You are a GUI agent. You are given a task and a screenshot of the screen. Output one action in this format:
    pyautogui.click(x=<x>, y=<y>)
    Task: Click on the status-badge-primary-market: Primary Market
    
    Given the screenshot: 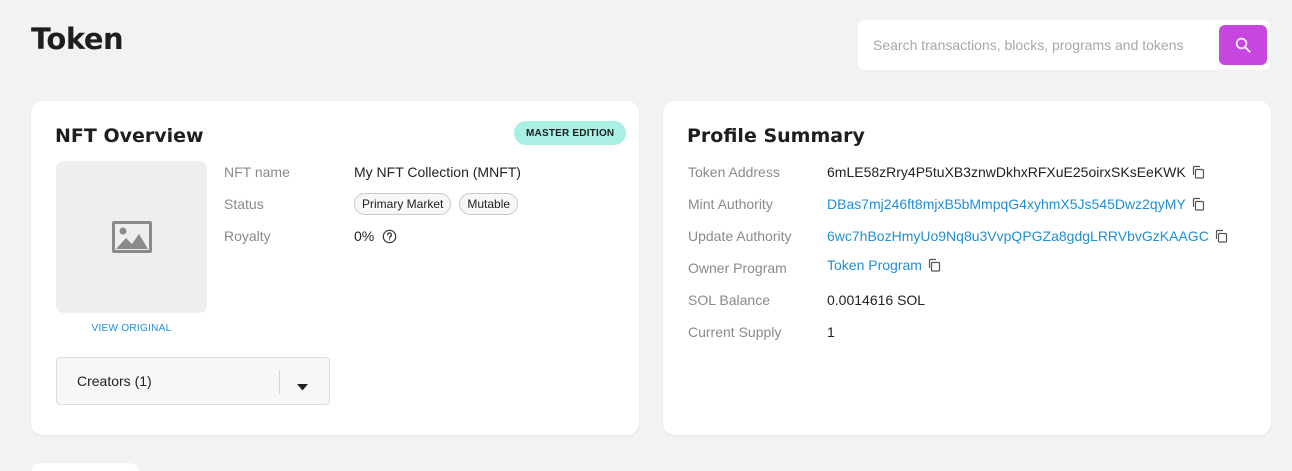 What is the action you would take?
    pyautogui.click(x=403, y=204)
    